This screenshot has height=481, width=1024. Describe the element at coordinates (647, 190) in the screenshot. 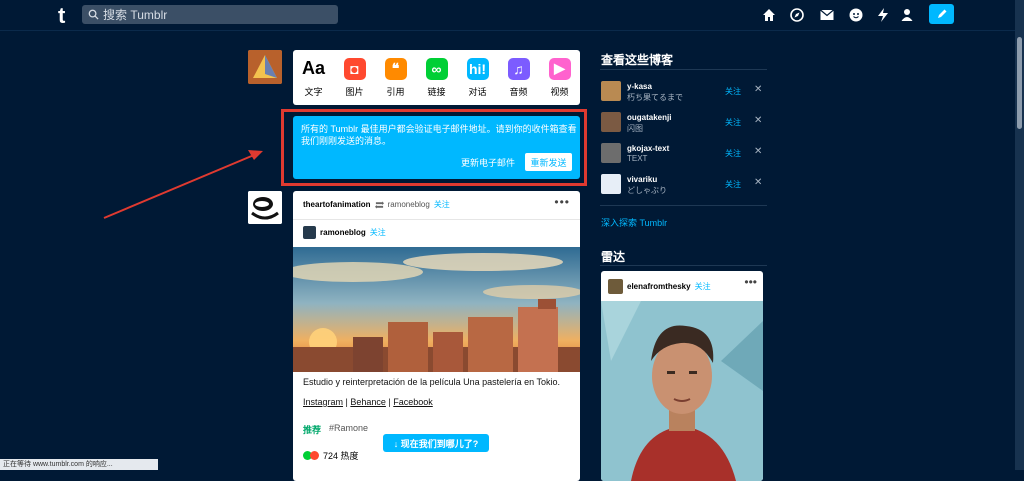

I see `blog-subtitle: どしゃぶり` at that location.